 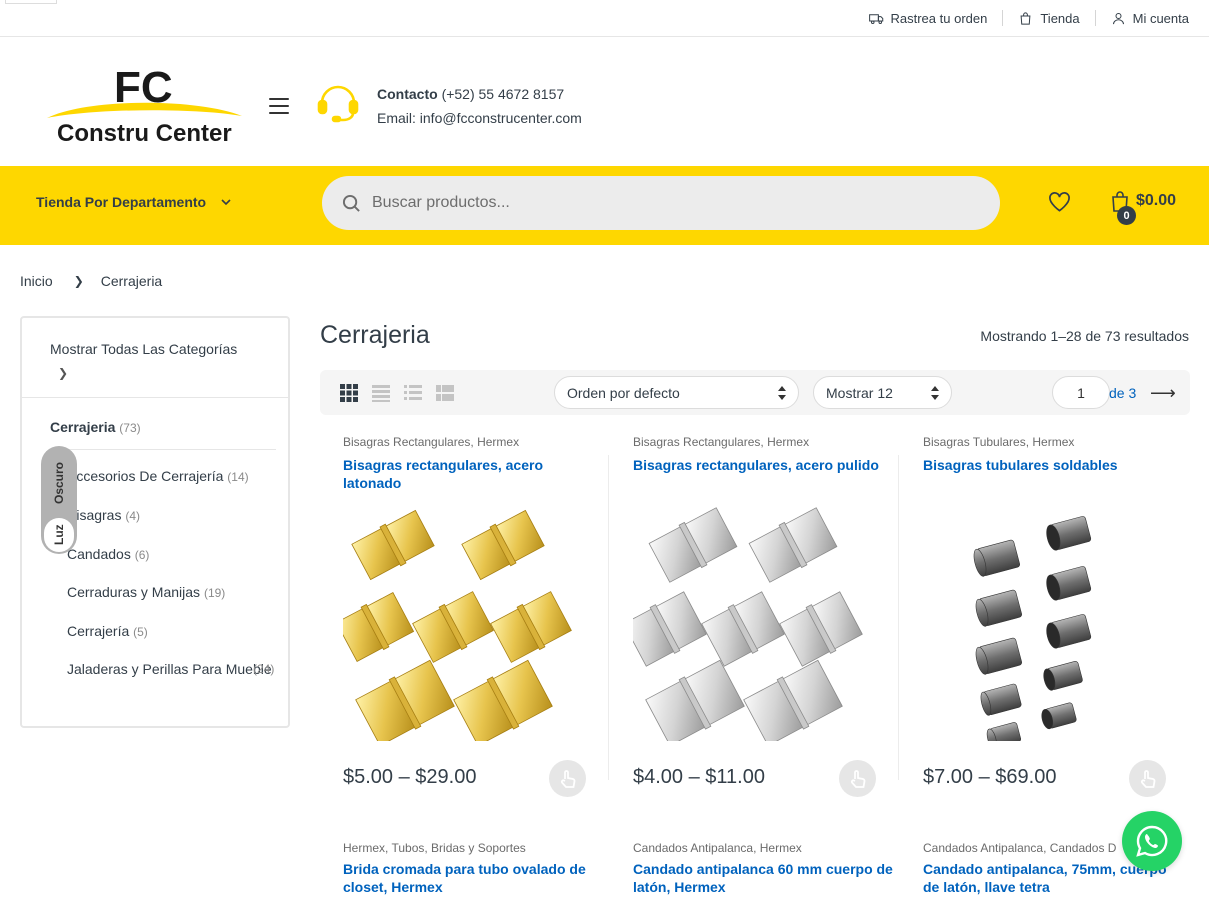 I want to click on sidebar-item-label: Cerraduras y Manijas, so click(x=134, y=592).